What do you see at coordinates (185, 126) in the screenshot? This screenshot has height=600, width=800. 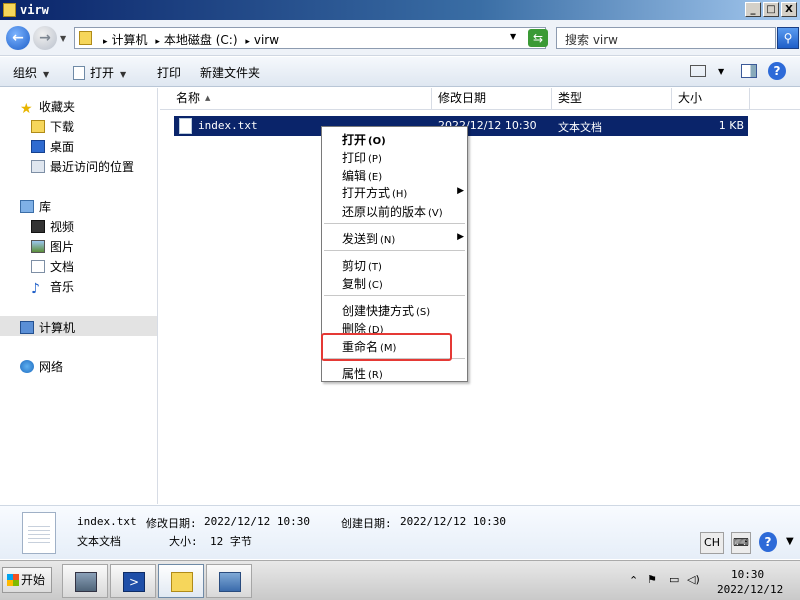 I see `text-file-icon` at bounding box center [185, 126].